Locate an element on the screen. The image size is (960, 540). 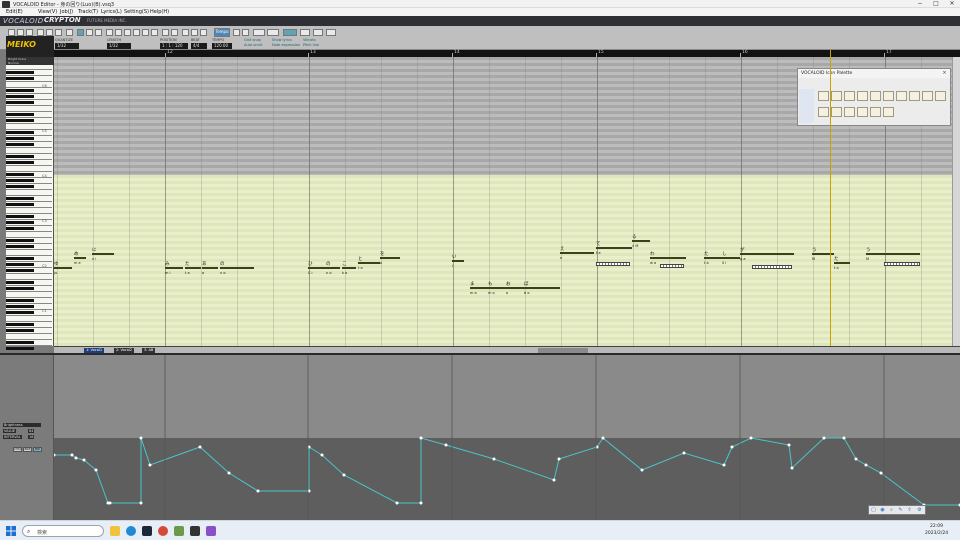
app-icon-green is located at coordinates (179, 531).